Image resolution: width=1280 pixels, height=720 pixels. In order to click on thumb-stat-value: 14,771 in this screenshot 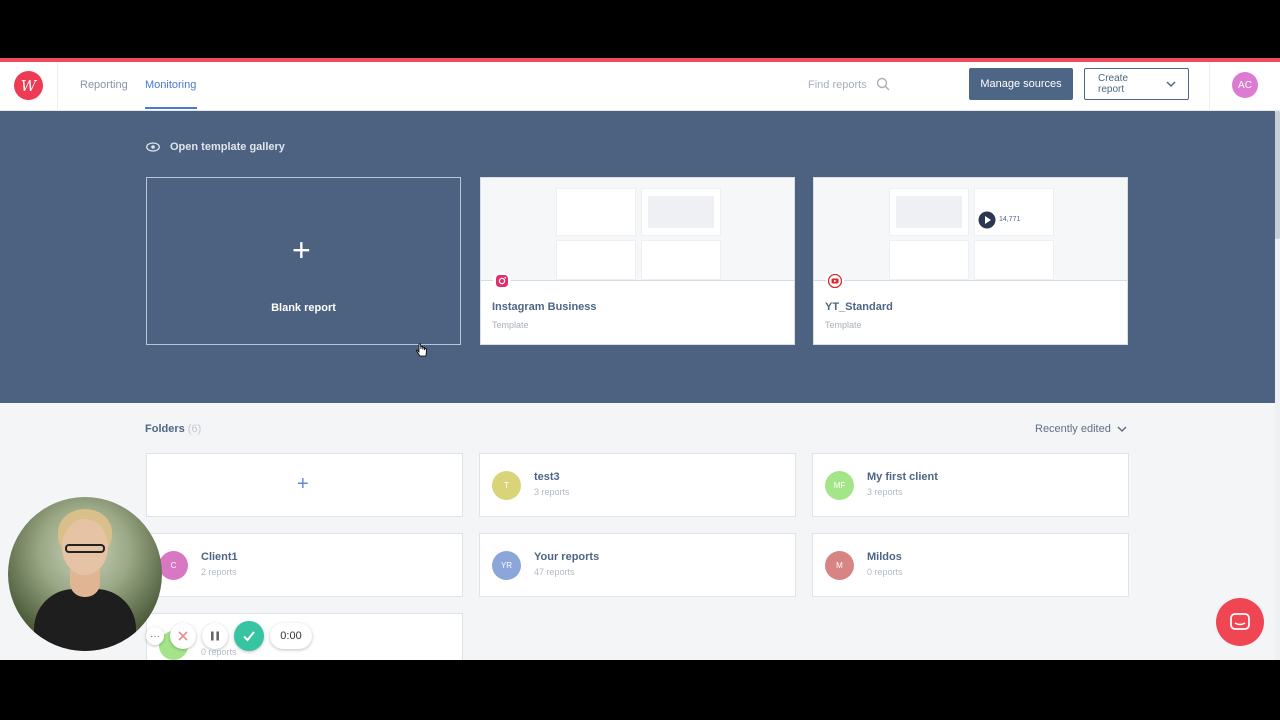, I will do `click(1010, 219)`.